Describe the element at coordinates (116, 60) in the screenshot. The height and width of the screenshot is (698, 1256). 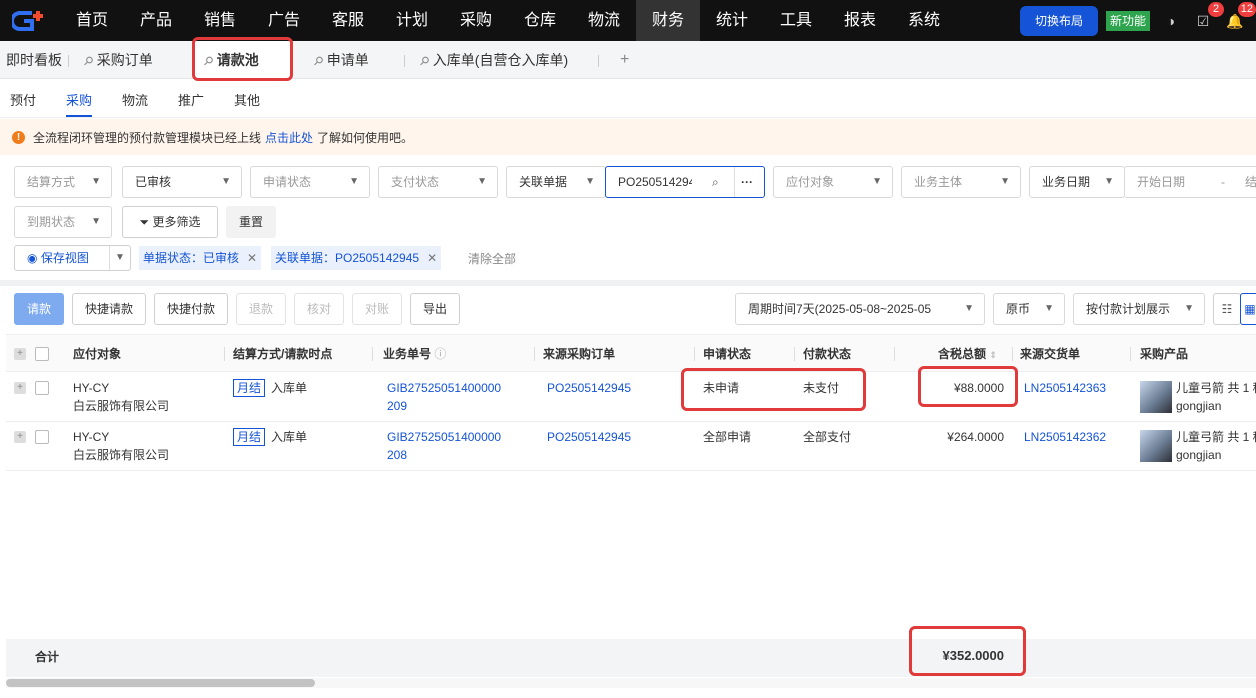
I see `tab-purchase-order: ⚲采购订单` at that location.